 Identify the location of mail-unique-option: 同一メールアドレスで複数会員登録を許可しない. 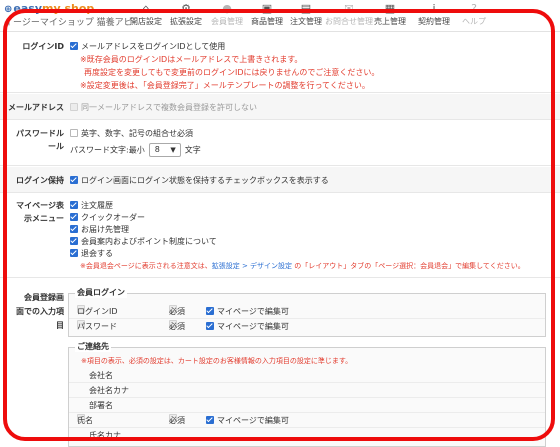
(163, 107).